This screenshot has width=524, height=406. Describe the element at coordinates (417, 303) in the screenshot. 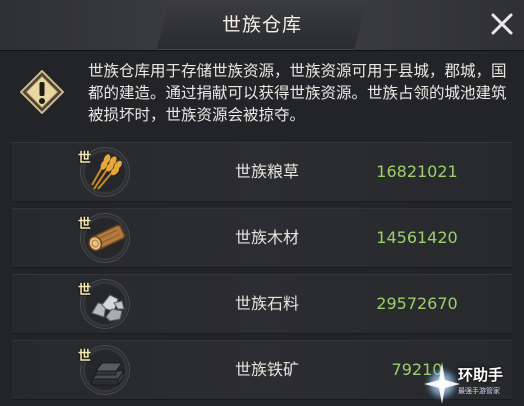

I see `resource-value: 29572670` at that location.